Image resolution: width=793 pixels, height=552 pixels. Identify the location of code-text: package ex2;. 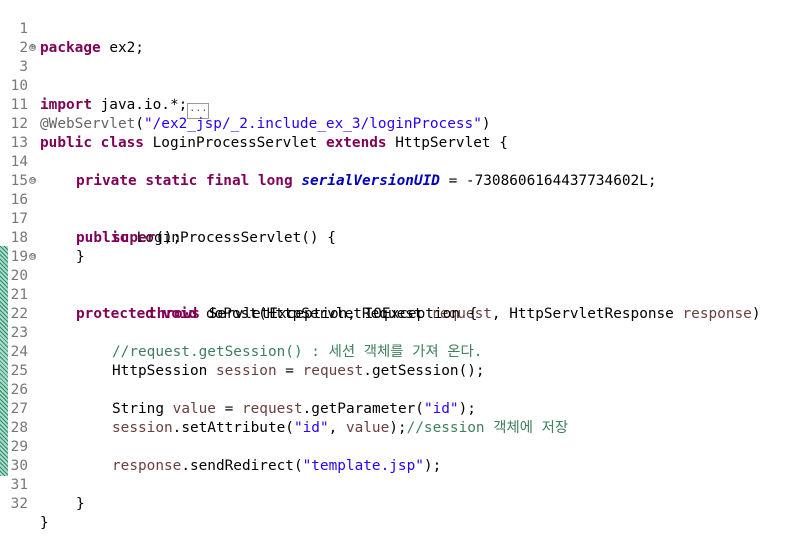
(92, 48).